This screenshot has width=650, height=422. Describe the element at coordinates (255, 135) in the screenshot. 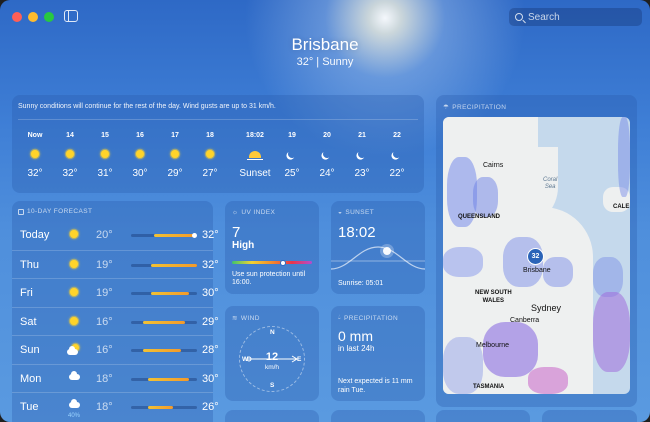

I see `hour-time: 18:02` at that location.